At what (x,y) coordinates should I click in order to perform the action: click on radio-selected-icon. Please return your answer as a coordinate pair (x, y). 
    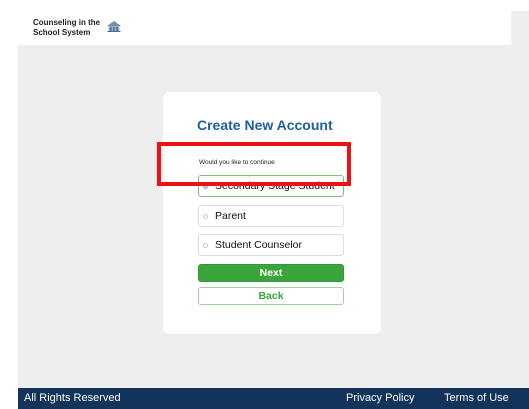
    Looking at the image, I should click on (205, 186).